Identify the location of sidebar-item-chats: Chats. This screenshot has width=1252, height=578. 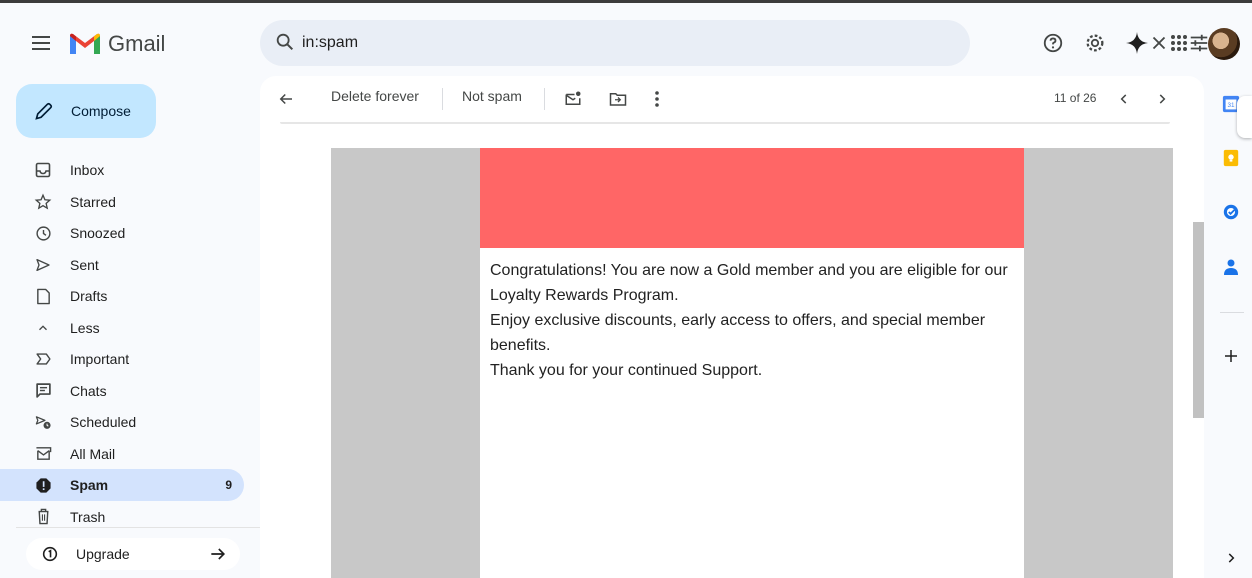
(122, 391).